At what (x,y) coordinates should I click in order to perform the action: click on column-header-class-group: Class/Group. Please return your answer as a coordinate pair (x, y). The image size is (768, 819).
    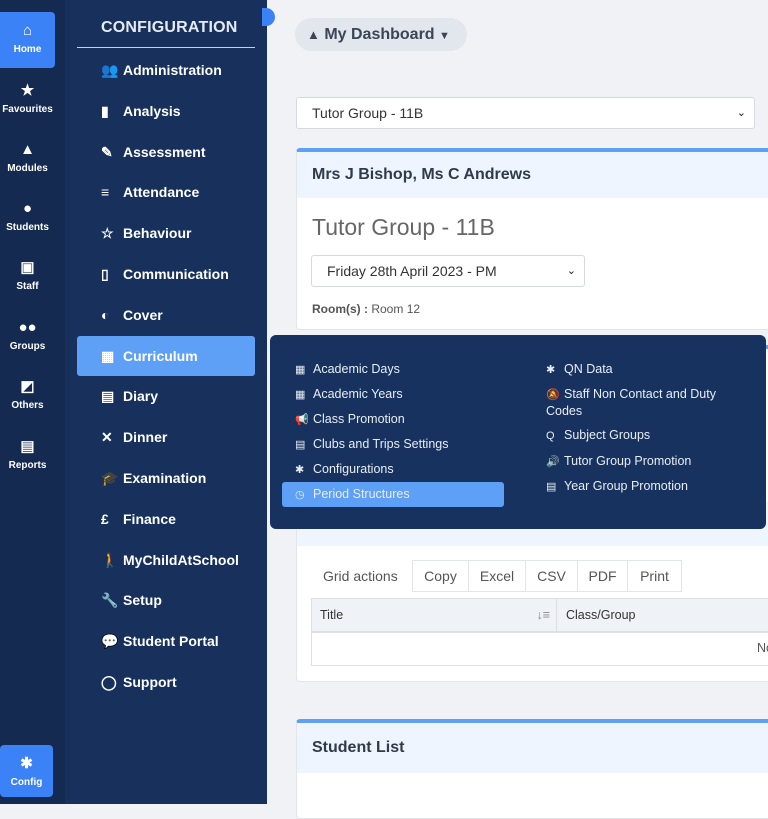
    Looking at the image, I should click on (600, 615).